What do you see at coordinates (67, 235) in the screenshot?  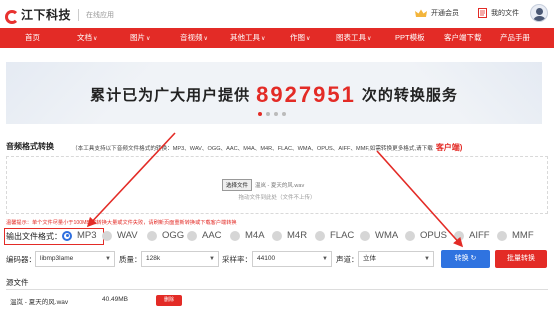 I see `radio-checked-icon` at bounding box center [67, 235].